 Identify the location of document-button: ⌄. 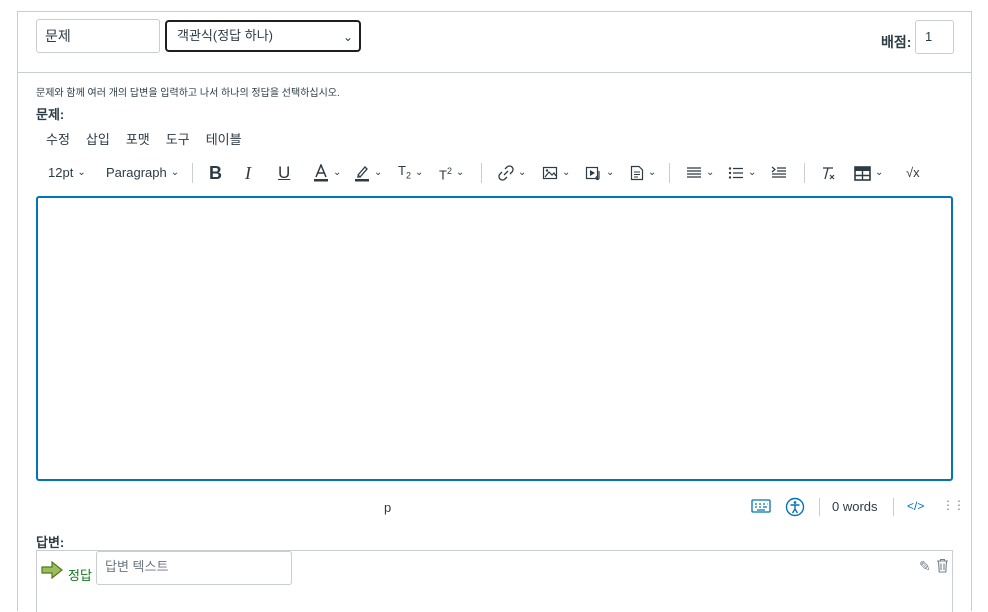
(643, 173).